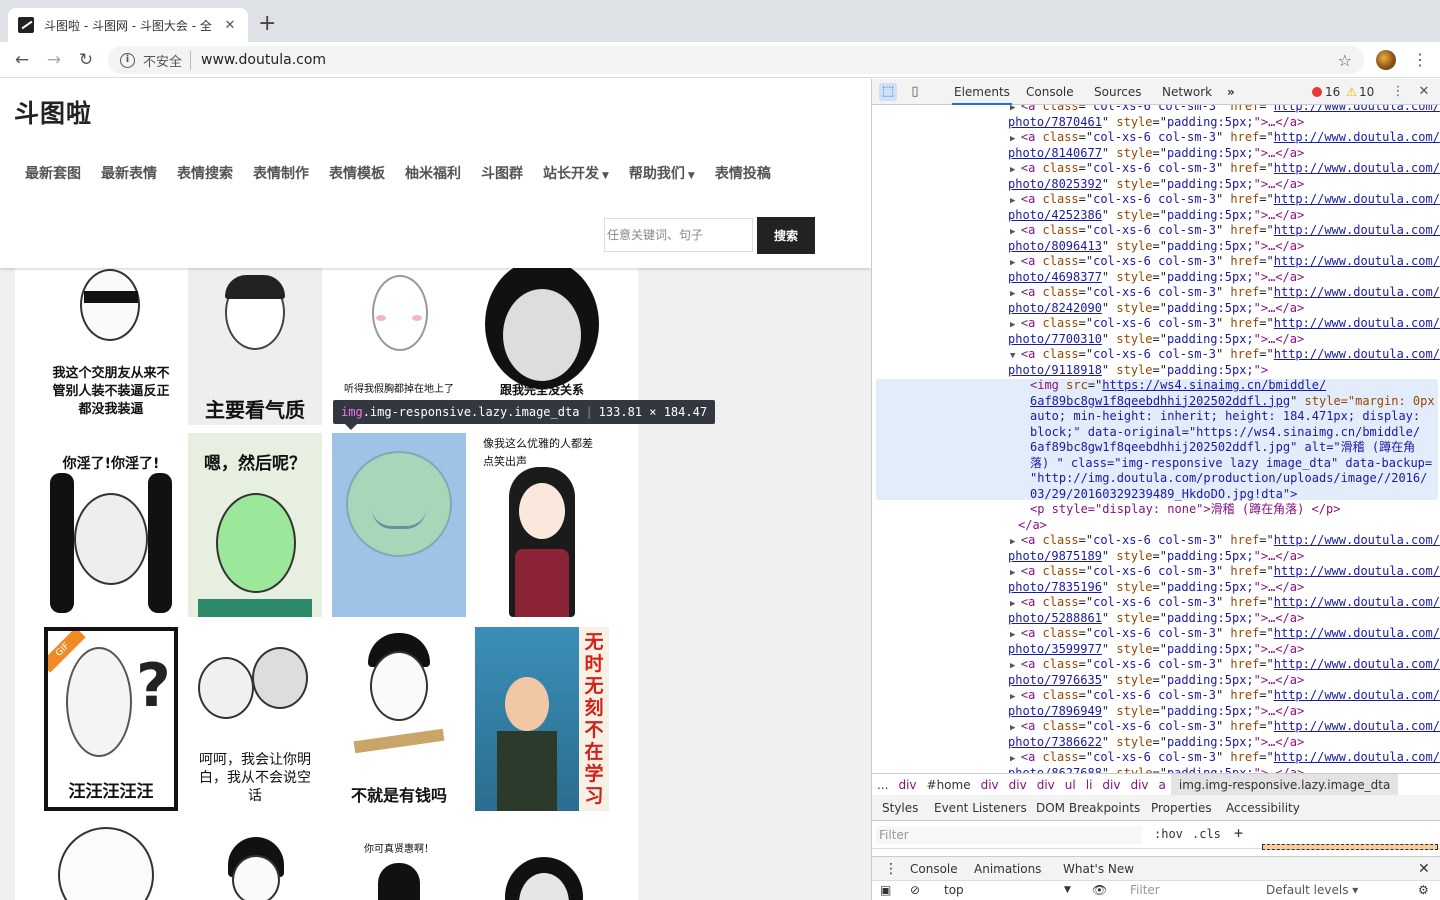  What do you see at coordinates (662, 173) in the screenshot?
I see `nav-item-dropdown: 帮助我们 ▼` at bounding box center [662, 173].